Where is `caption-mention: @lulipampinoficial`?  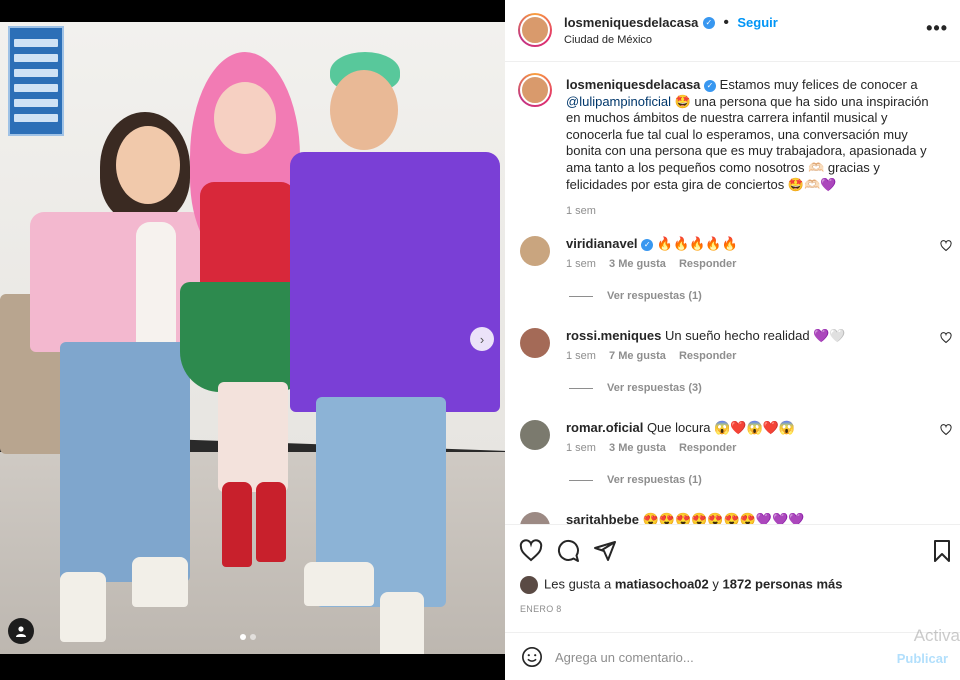
caption-mention: @lulipampinoficial is located at coordinates (618, 101).